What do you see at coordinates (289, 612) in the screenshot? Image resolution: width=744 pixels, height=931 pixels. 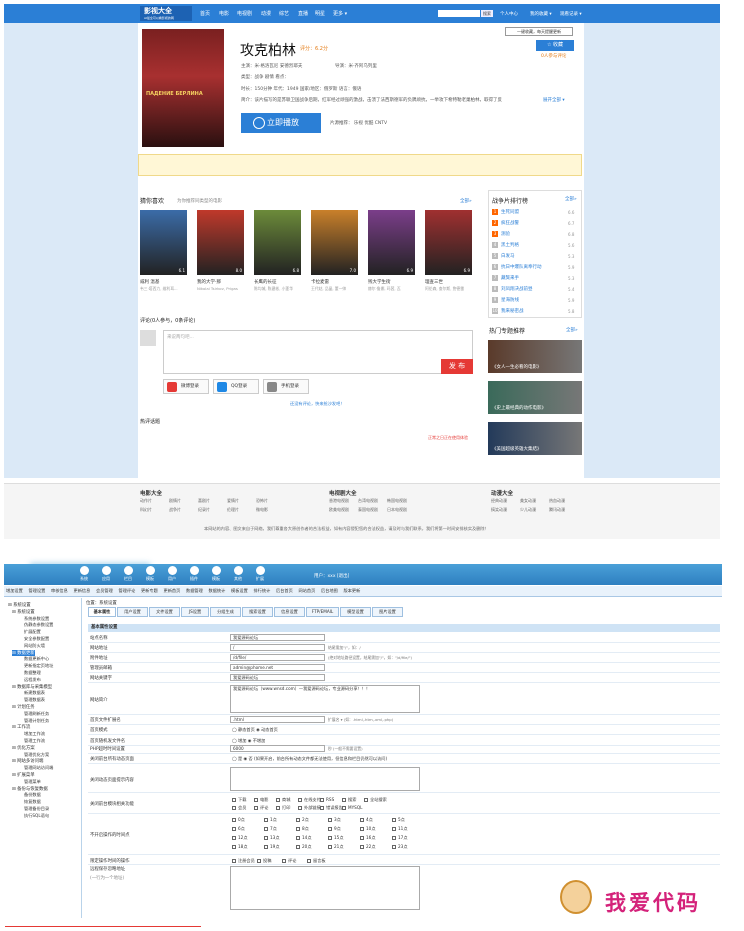 I see `settings-tab: 信息设置` at bounding box center [289, 612].